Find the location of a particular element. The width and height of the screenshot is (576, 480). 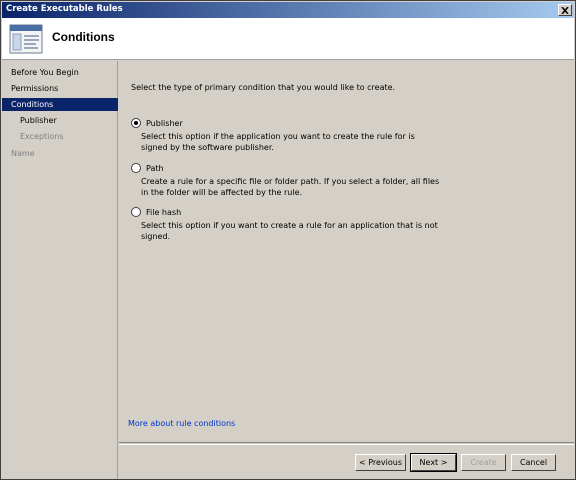

publisher-label: Publisher is located at coordinates (164, 123).